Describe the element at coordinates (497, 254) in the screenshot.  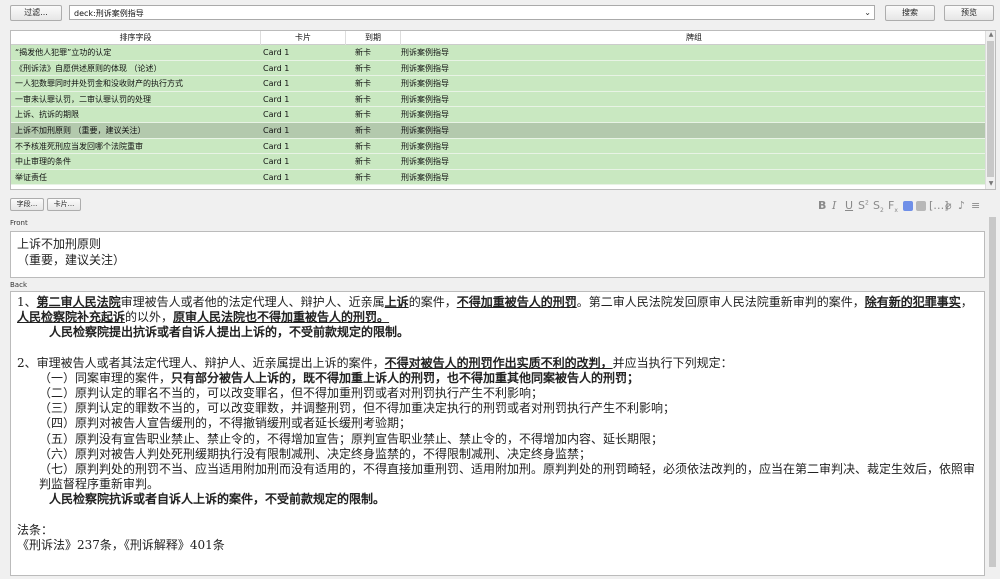
I see `front-field: 上诉不加刑原则 （重要，建议关注）` at that location.